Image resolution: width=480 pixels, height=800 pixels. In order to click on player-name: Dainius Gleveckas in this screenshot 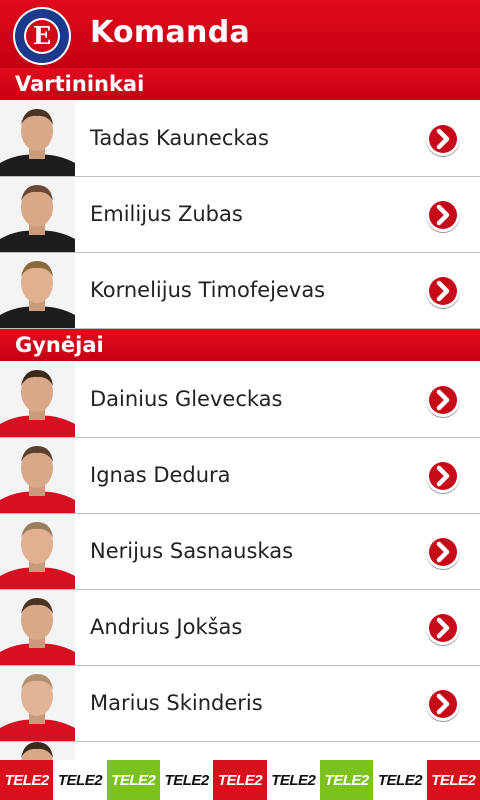, I will do `click(186, 399)`.